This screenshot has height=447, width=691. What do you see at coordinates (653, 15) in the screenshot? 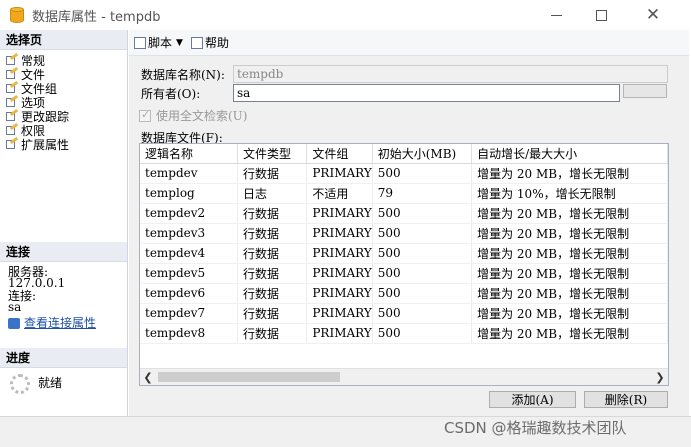
I see `close-button: ✕` at bounding box center [653, 15].